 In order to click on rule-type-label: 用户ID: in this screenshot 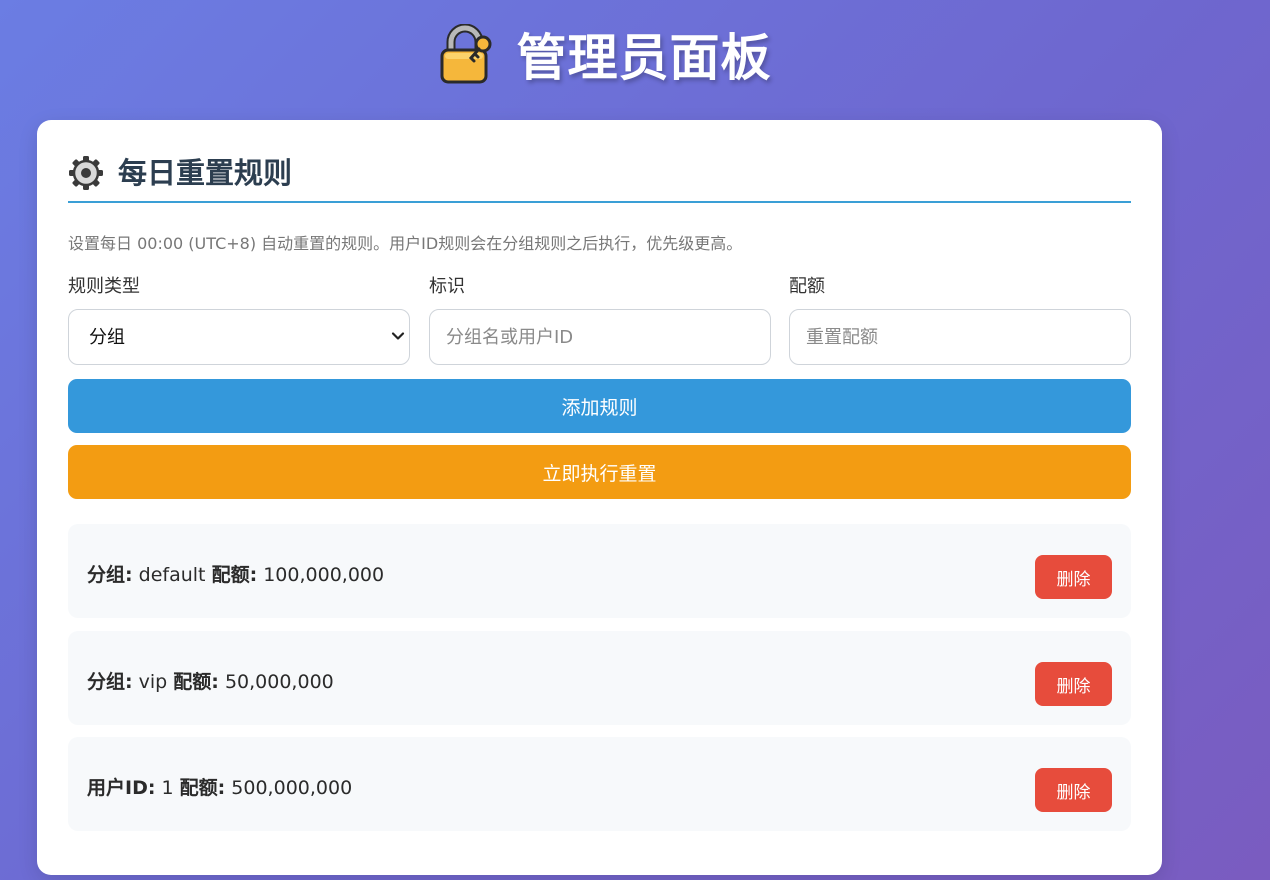, I will do `click(121, 788)`.